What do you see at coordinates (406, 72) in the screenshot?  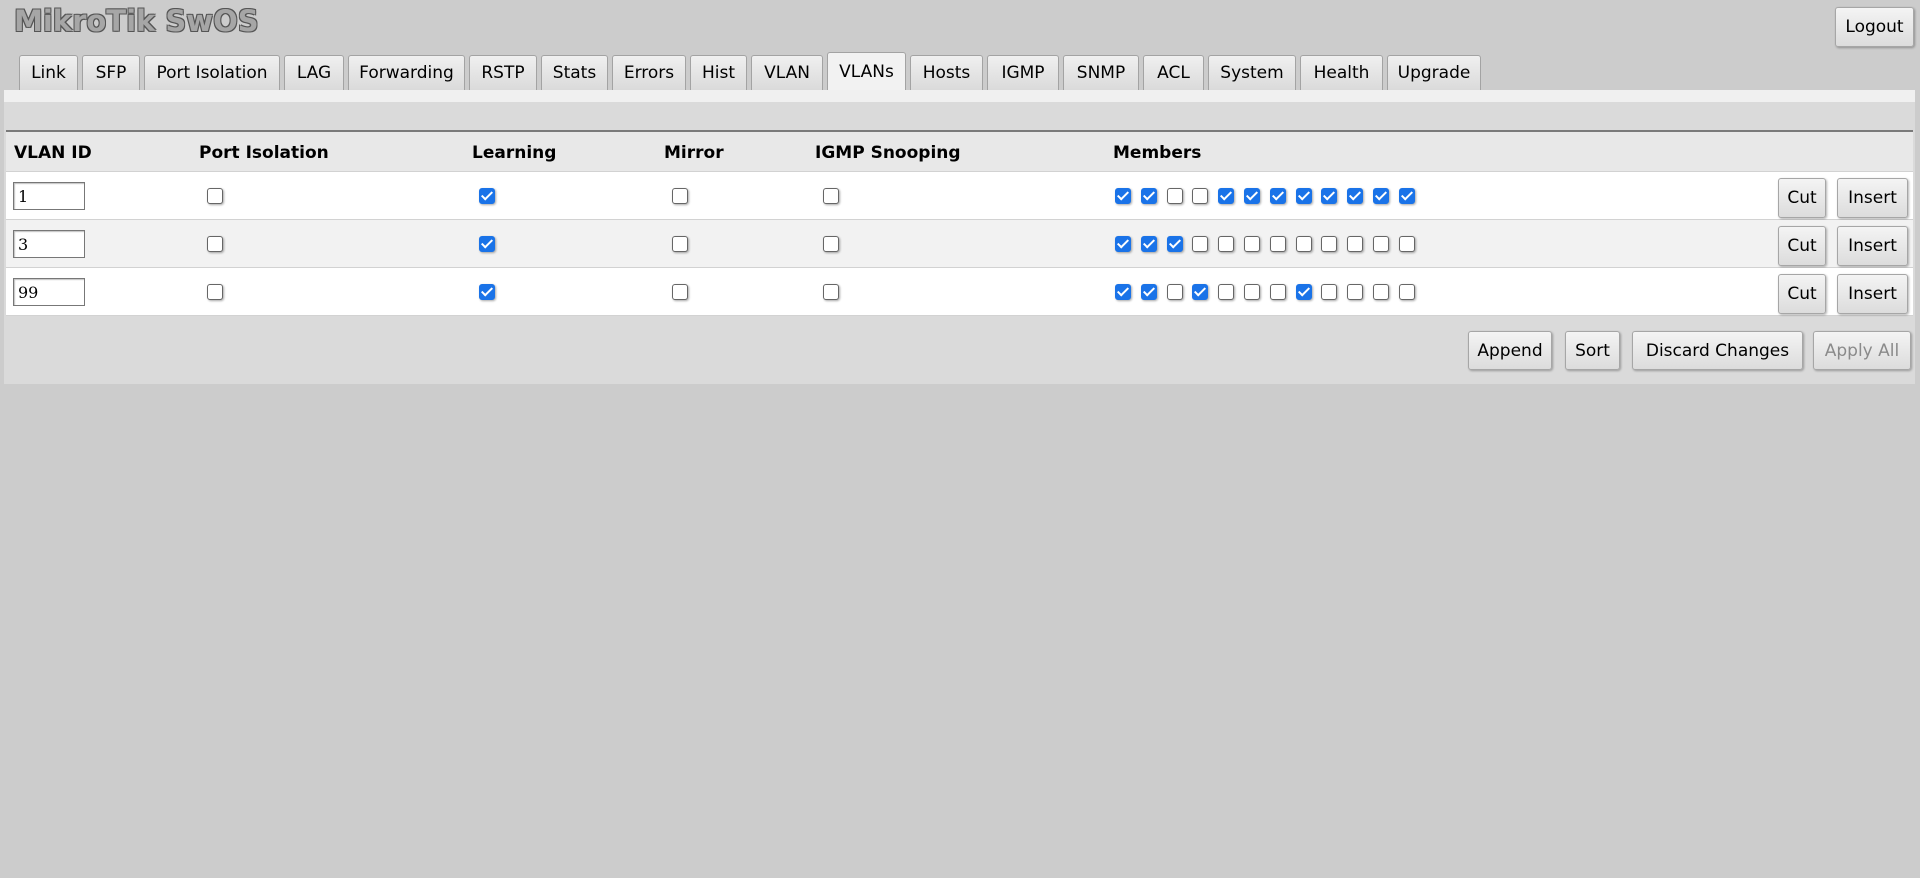 I see `tab-forwarding: Forwarding` at bounding box center [406, 72].